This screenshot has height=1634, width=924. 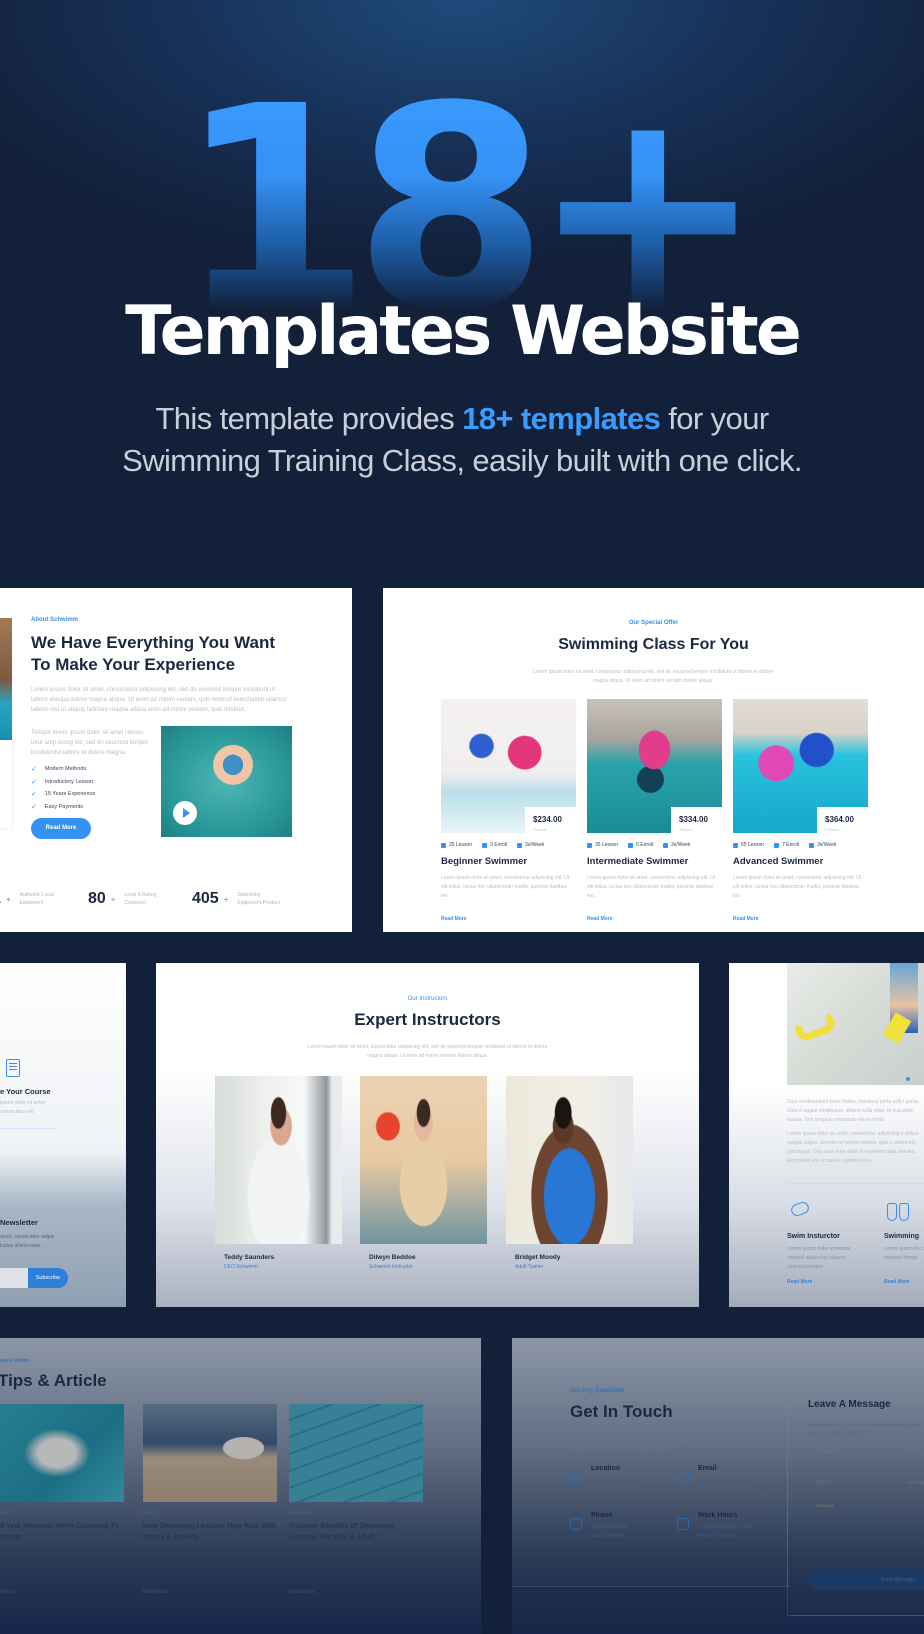 What do you see at coordinates (69, 781) in the screenshot?
I see `checklist-label: Introductory Lesson` at bounding box center [69, 781].